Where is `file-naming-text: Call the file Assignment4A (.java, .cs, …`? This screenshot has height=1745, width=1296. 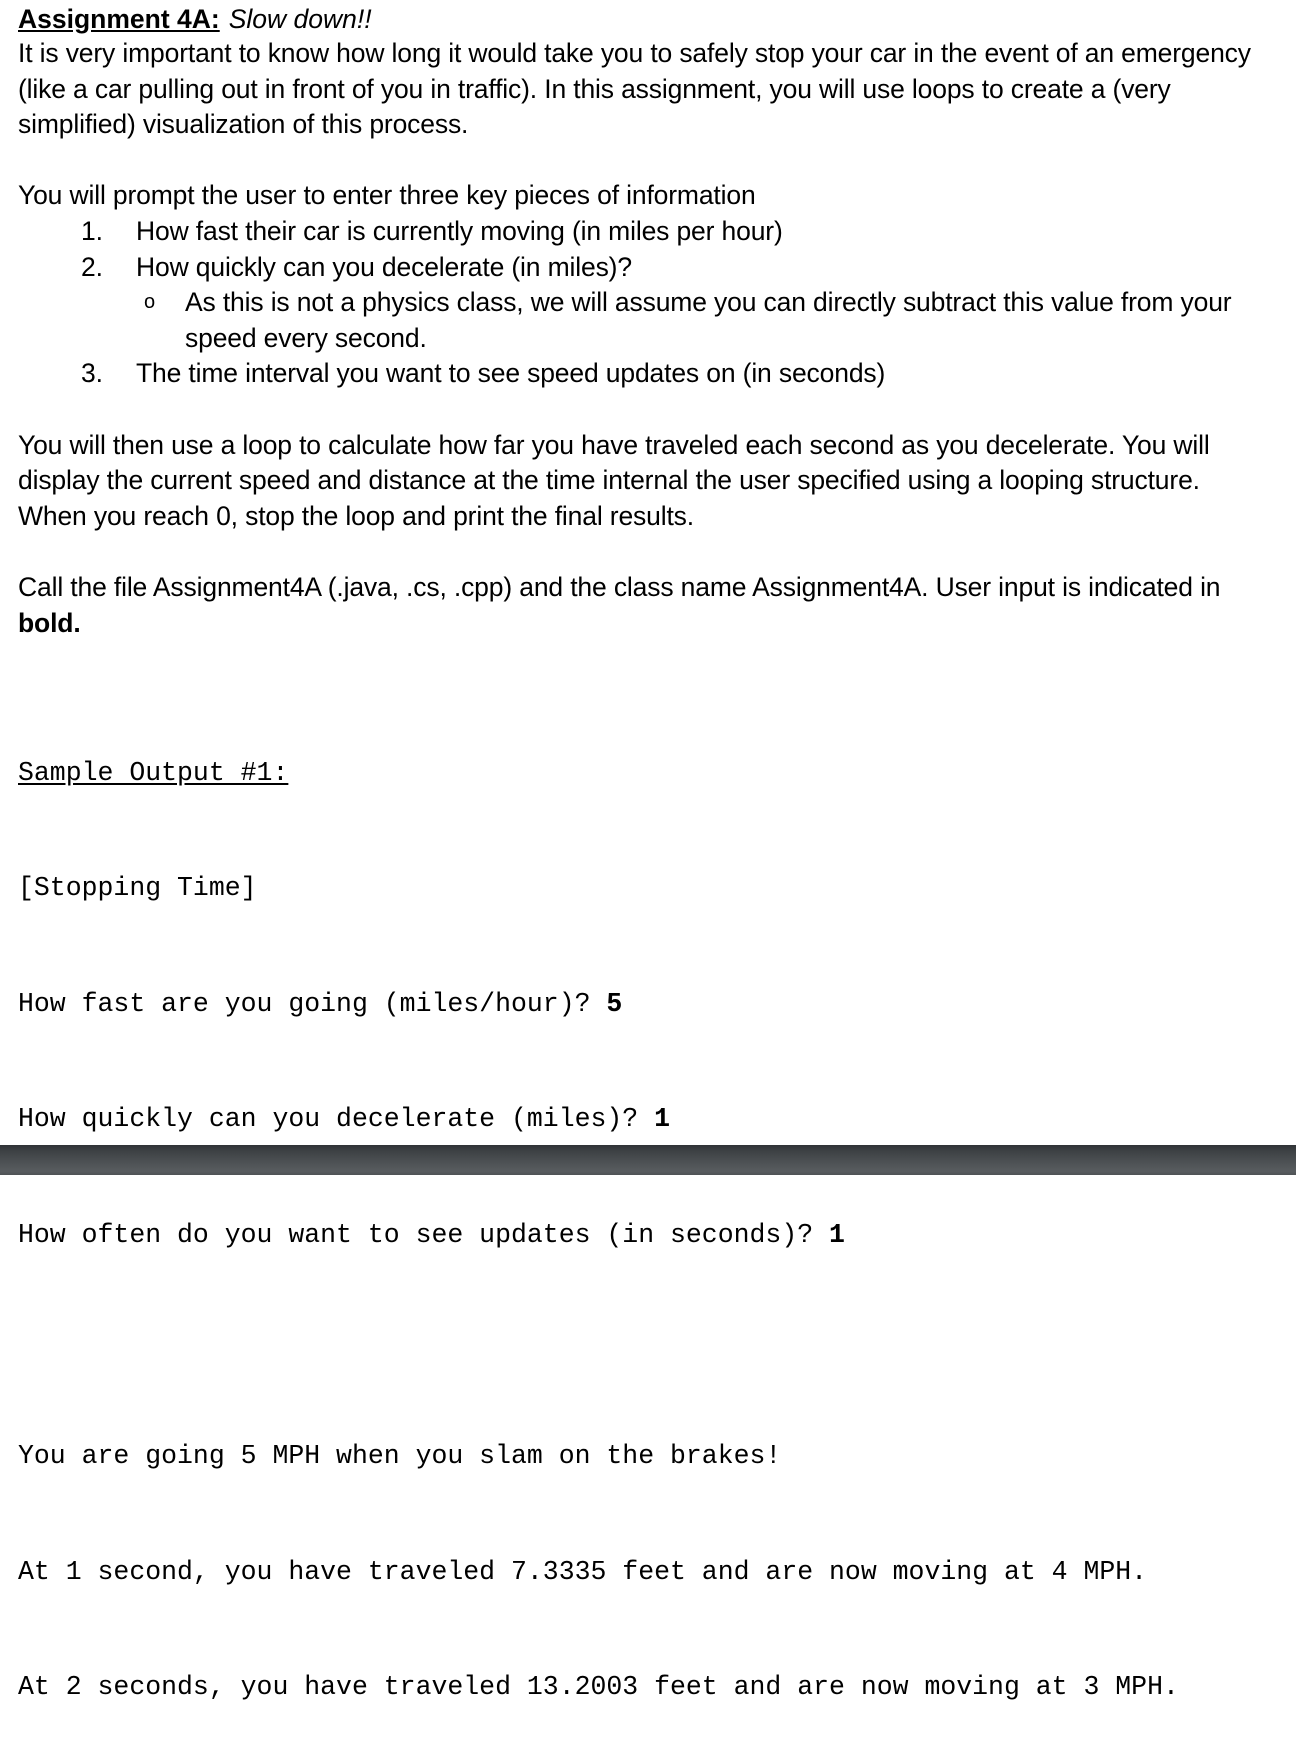 file-naming-text: Call the file Assignment4A (.java, .cs, … is located at coordinates (619, 586).